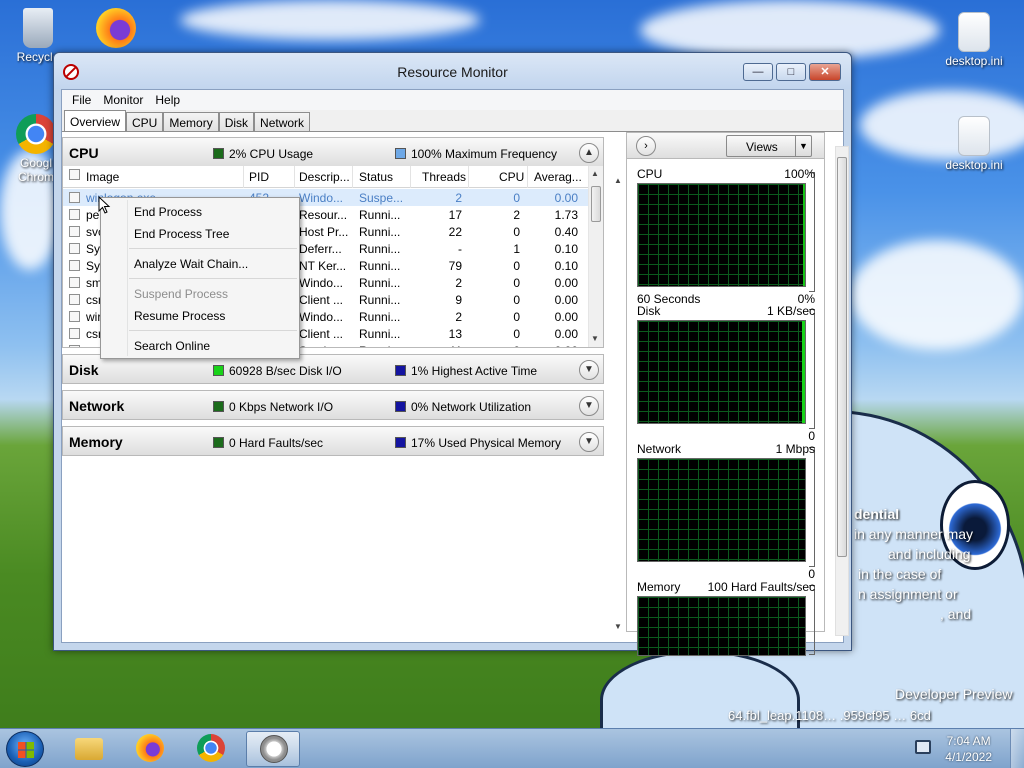  Describe the element at coordinates (89, 749) in the screenshot. I see `taskbar-explorer` at that location.